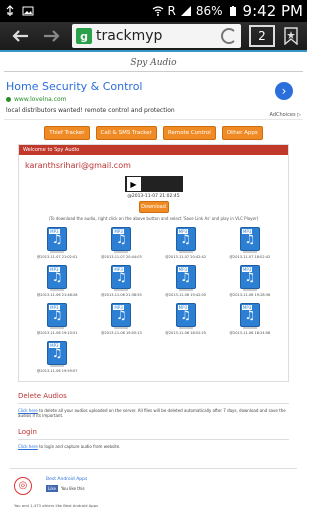  I want to click on user-email: karanthsrihari@gmail.com, so click(78, 165).